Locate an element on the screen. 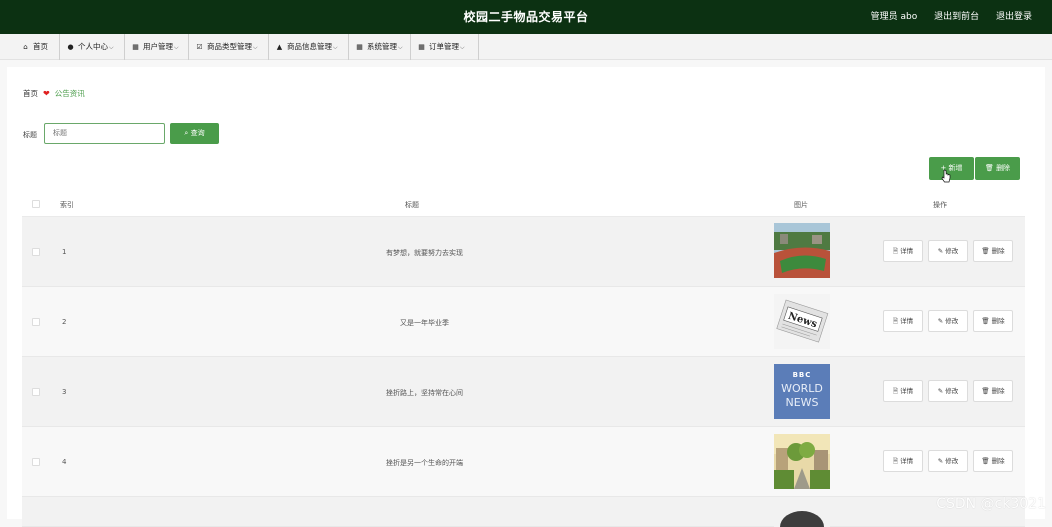  header-title: 标题 is located at coordinates (412, 205).